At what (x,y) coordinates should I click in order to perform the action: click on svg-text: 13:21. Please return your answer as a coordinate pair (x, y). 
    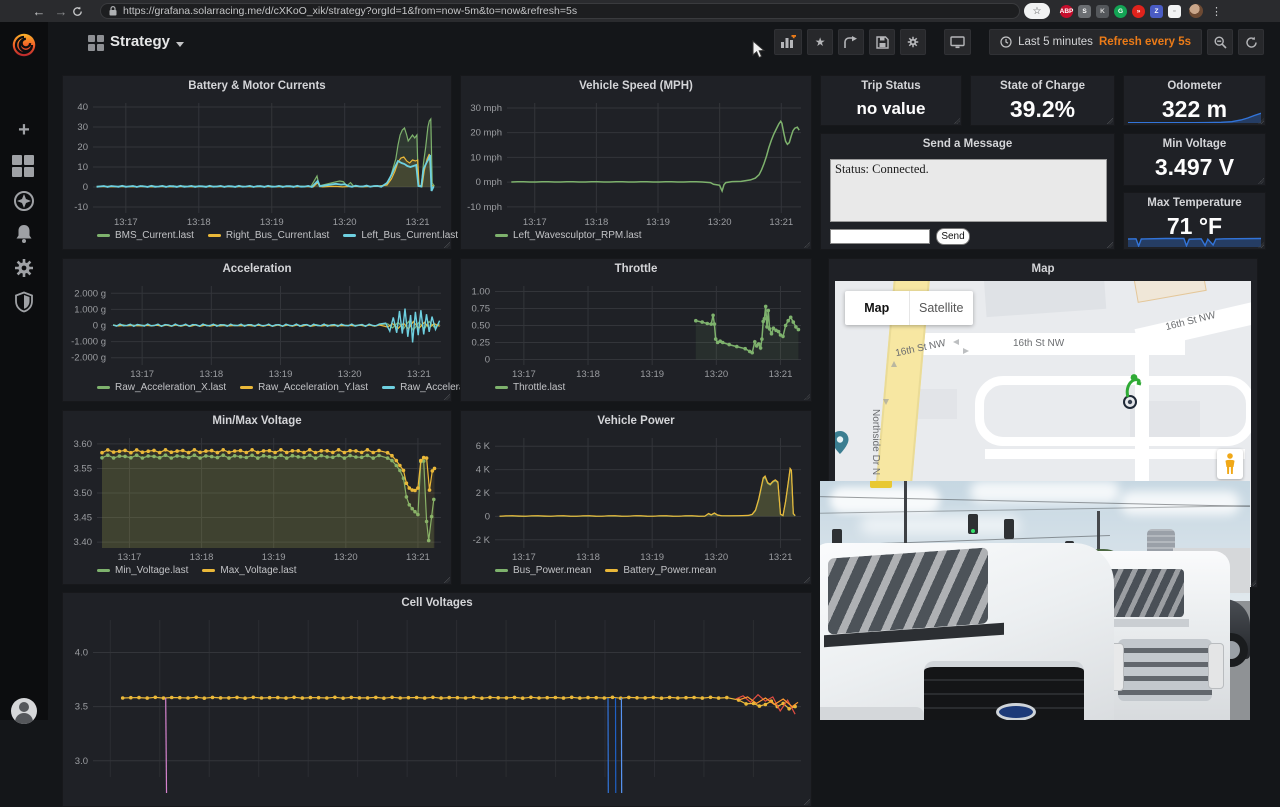
    Looking at the image, I should click on (419, 374).